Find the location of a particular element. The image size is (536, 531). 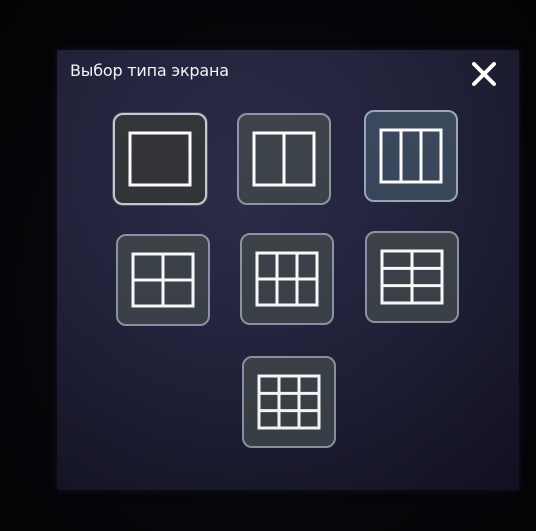

single-screen-icon is located at coordinates (160, 159).